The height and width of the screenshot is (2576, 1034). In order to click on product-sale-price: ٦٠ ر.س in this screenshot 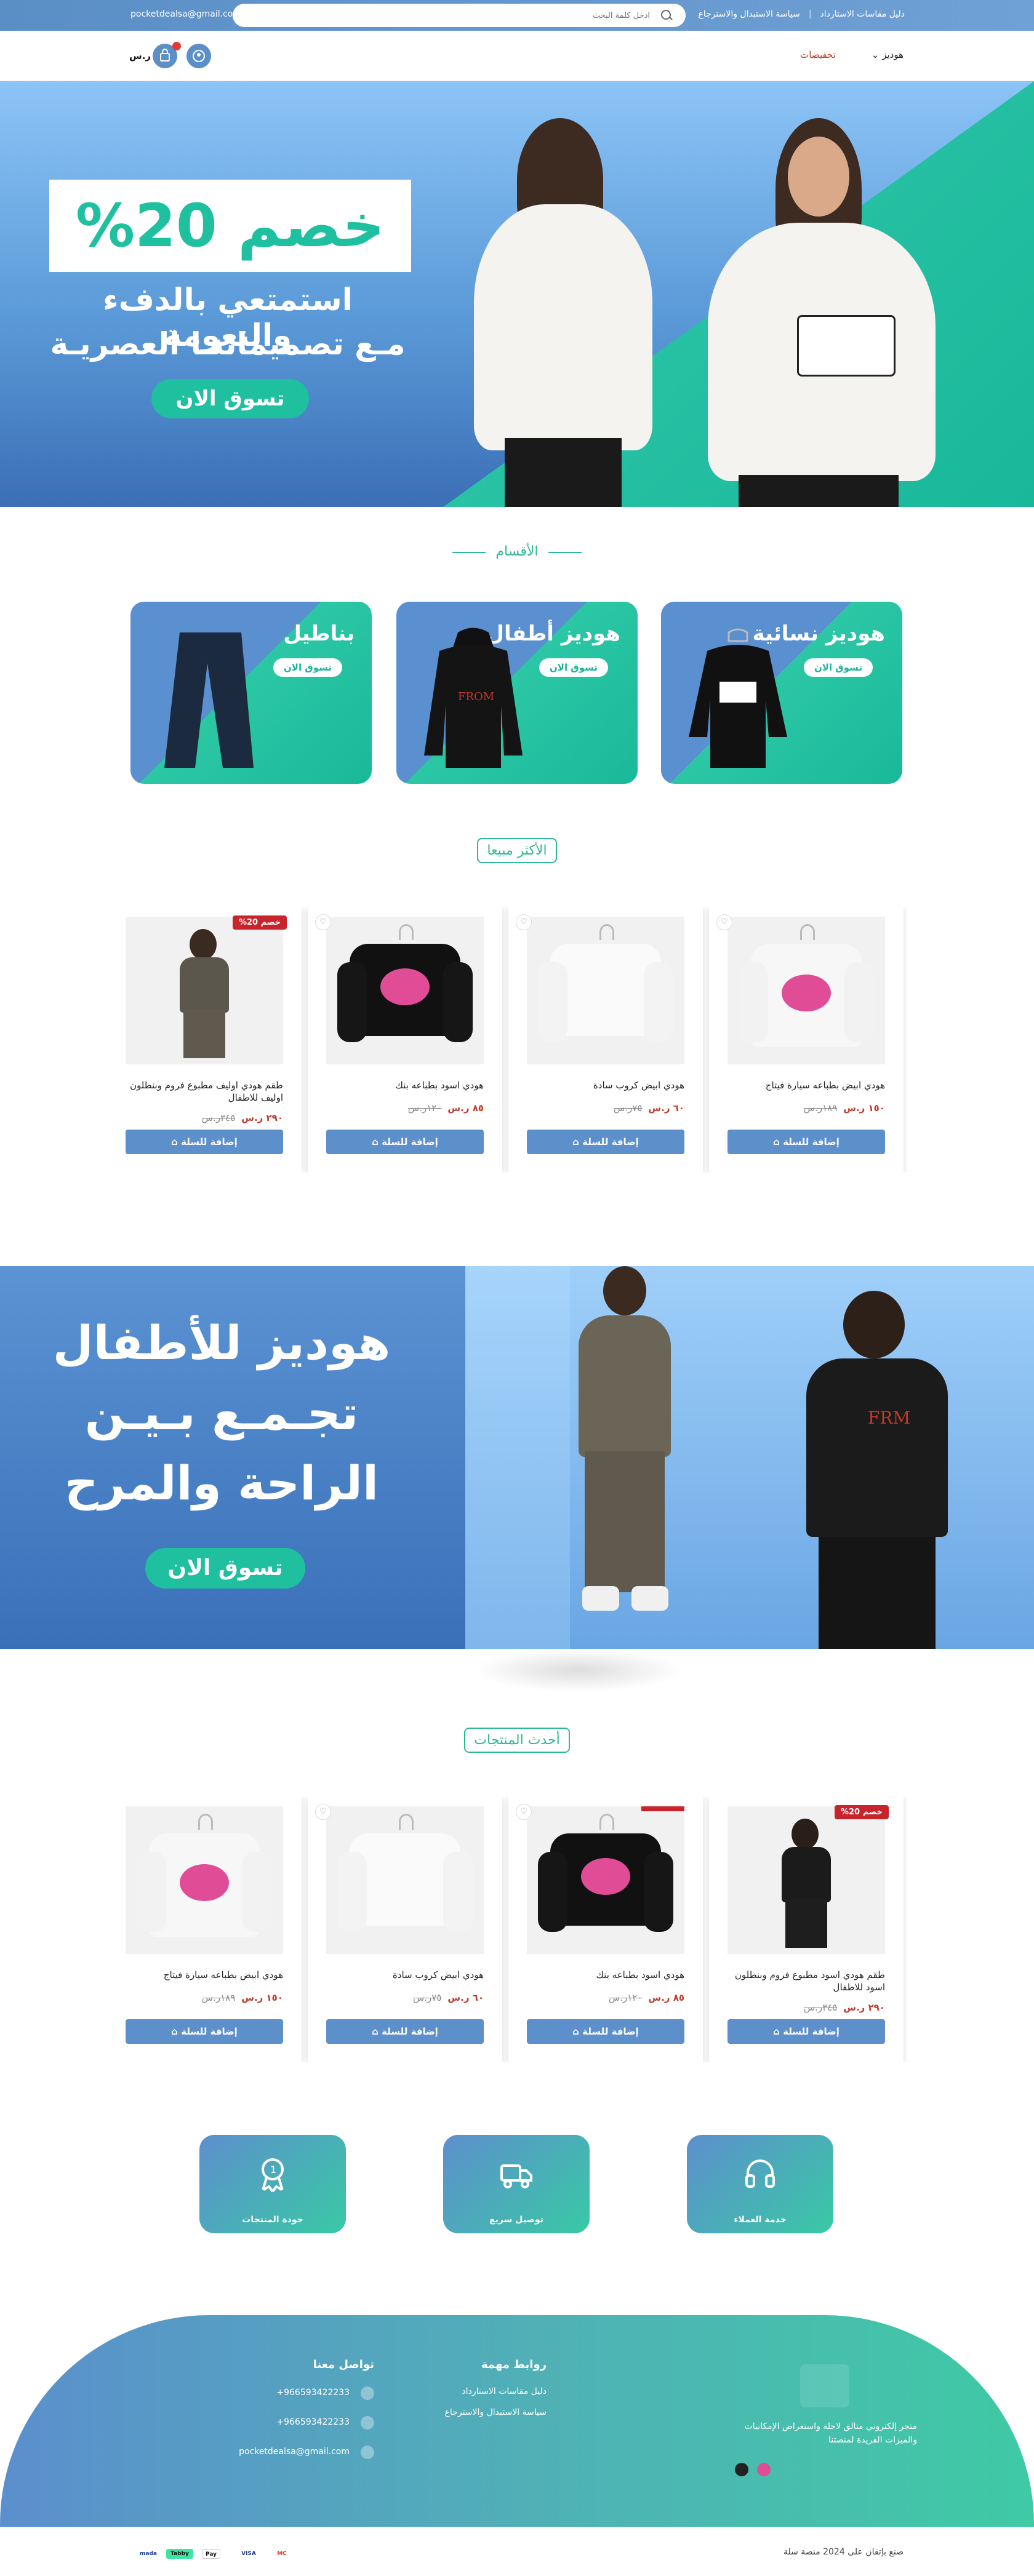, I will do `click(465, 1997)`.